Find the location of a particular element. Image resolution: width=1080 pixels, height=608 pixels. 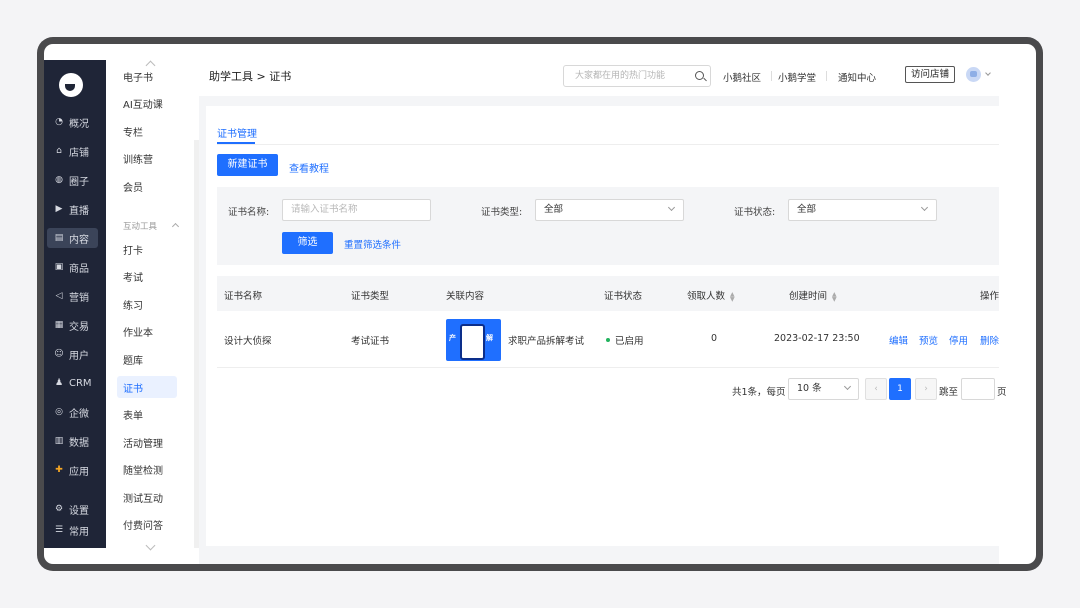

nav-label: 圈子 is located at coordinates (79, 182).